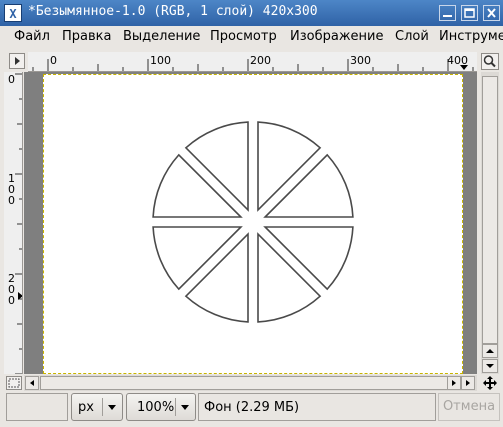 This screenshot has width=503, height=427. I want to click on scroll-down-button, so click(490, 366).